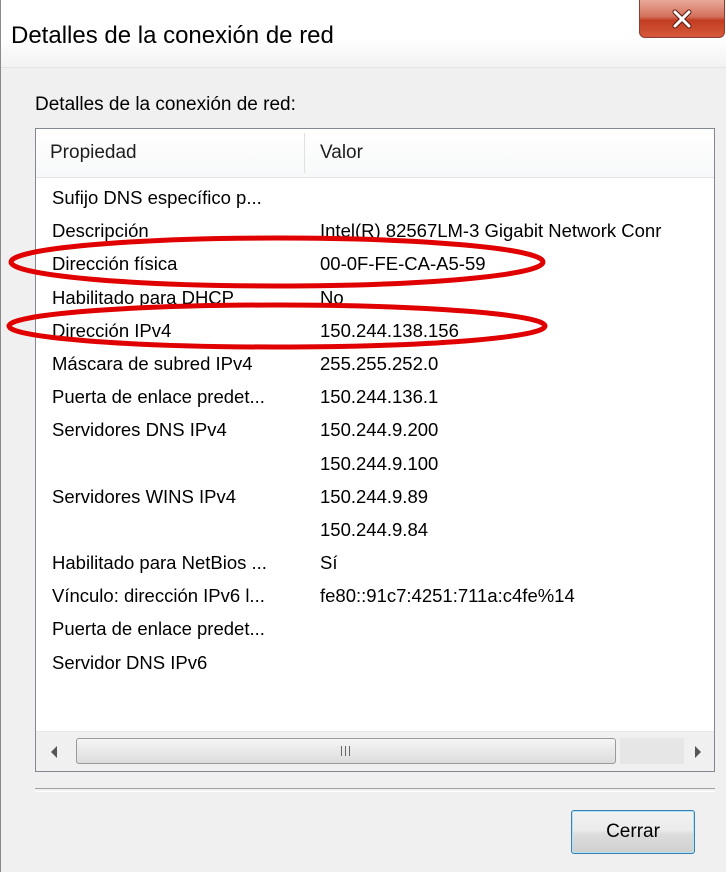 The image size is (726, 872). What do you see at coordinates (379, 363) in the screenshot?
I see `row-value: 255.255.252.0` at bounding box center [379, 363].